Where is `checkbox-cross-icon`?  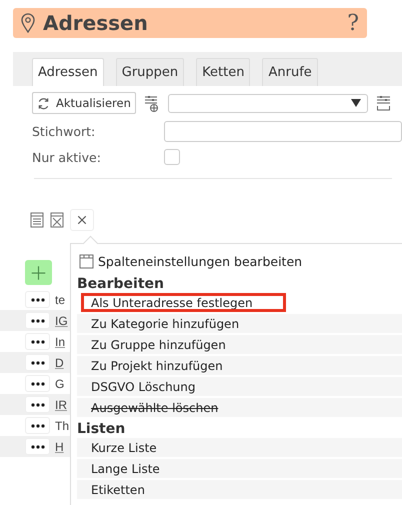
checkbox-cross-icon is located at coordinates (57, 220).